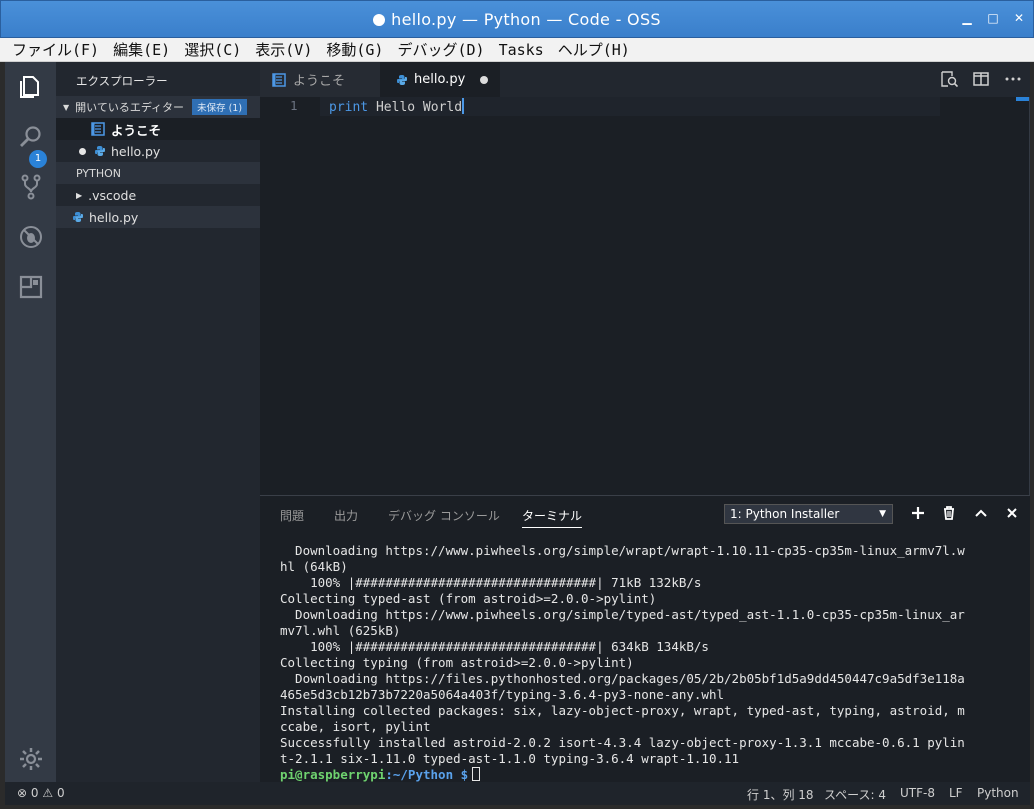  What do you see at coordinates (55, 49) in the screenshot?
I see `menu-file: ファイル(F)` at bounding box center [55, 49].